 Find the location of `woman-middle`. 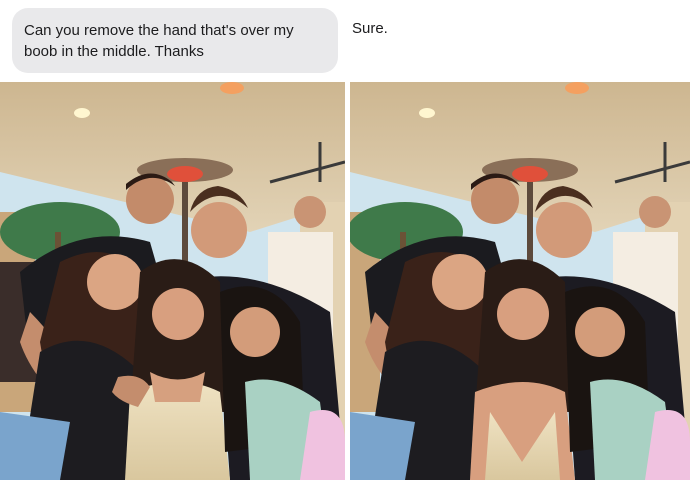

woman-middle is located at coordinates (522, 369).